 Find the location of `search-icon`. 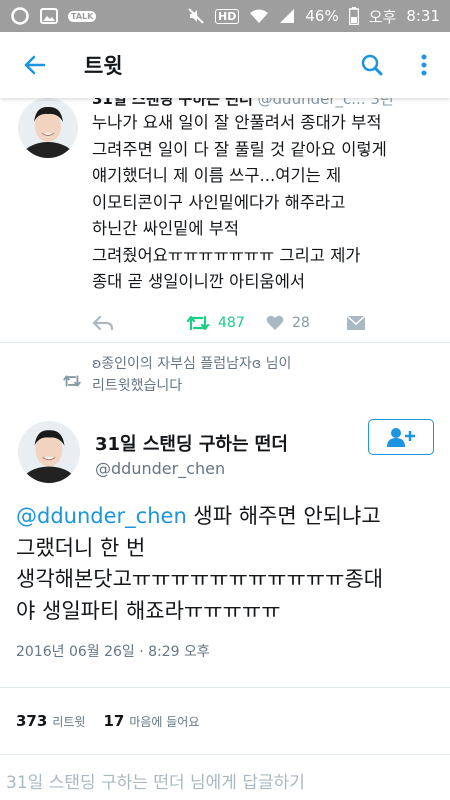

search-icon is located at coordinates (372, 65).